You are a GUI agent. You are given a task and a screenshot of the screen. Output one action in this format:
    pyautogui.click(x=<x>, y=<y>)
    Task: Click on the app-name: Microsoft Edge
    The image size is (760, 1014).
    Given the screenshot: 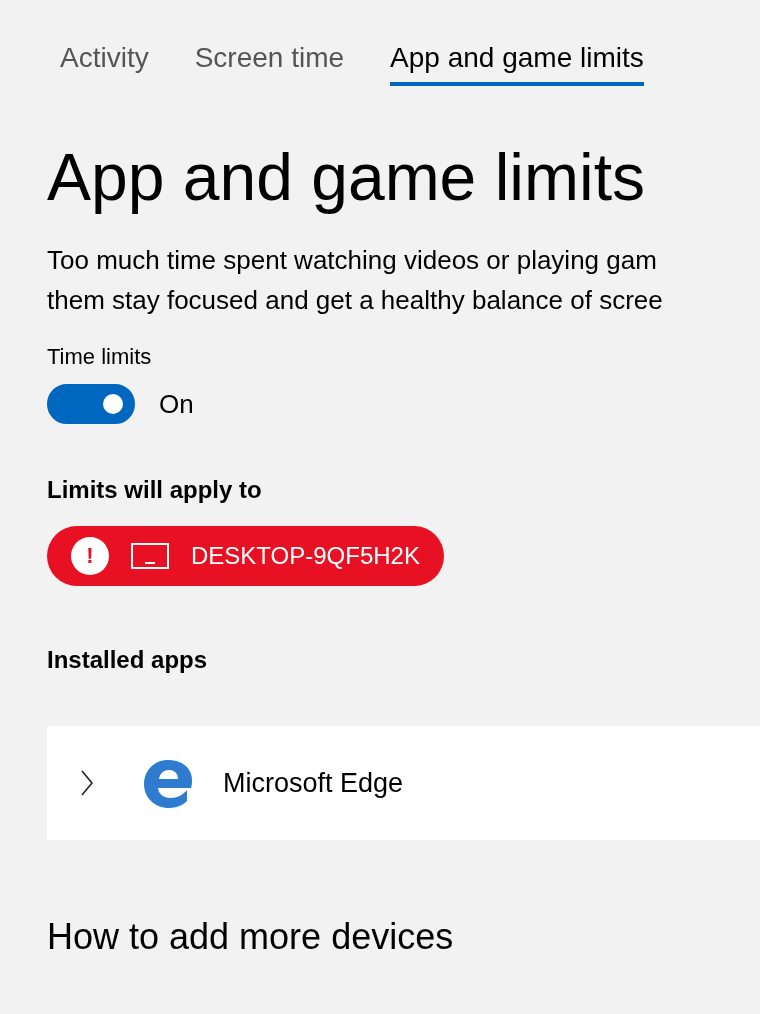 What is the action you would take?
    pyautogui.click(x=313, y=783)
    